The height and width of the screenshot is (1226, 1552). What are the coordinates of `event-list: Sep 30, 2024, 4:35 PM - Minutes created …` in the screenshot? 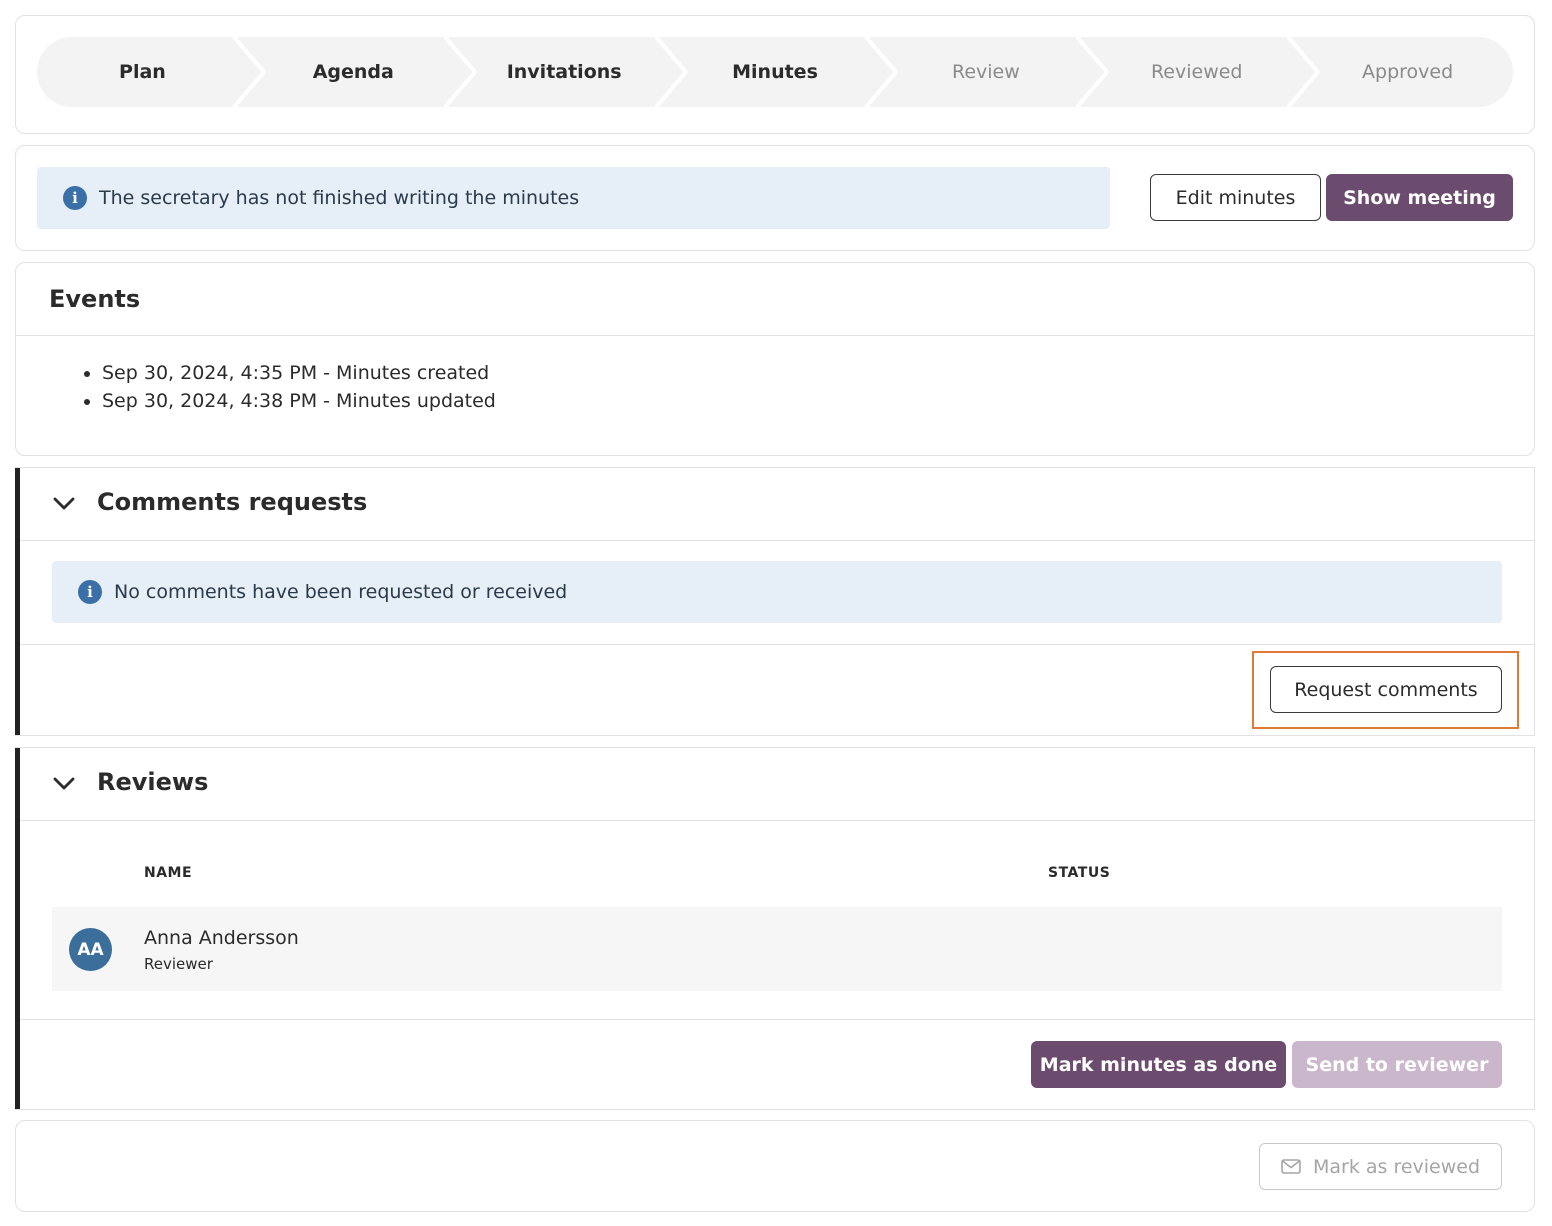 It's located at (299, 387).